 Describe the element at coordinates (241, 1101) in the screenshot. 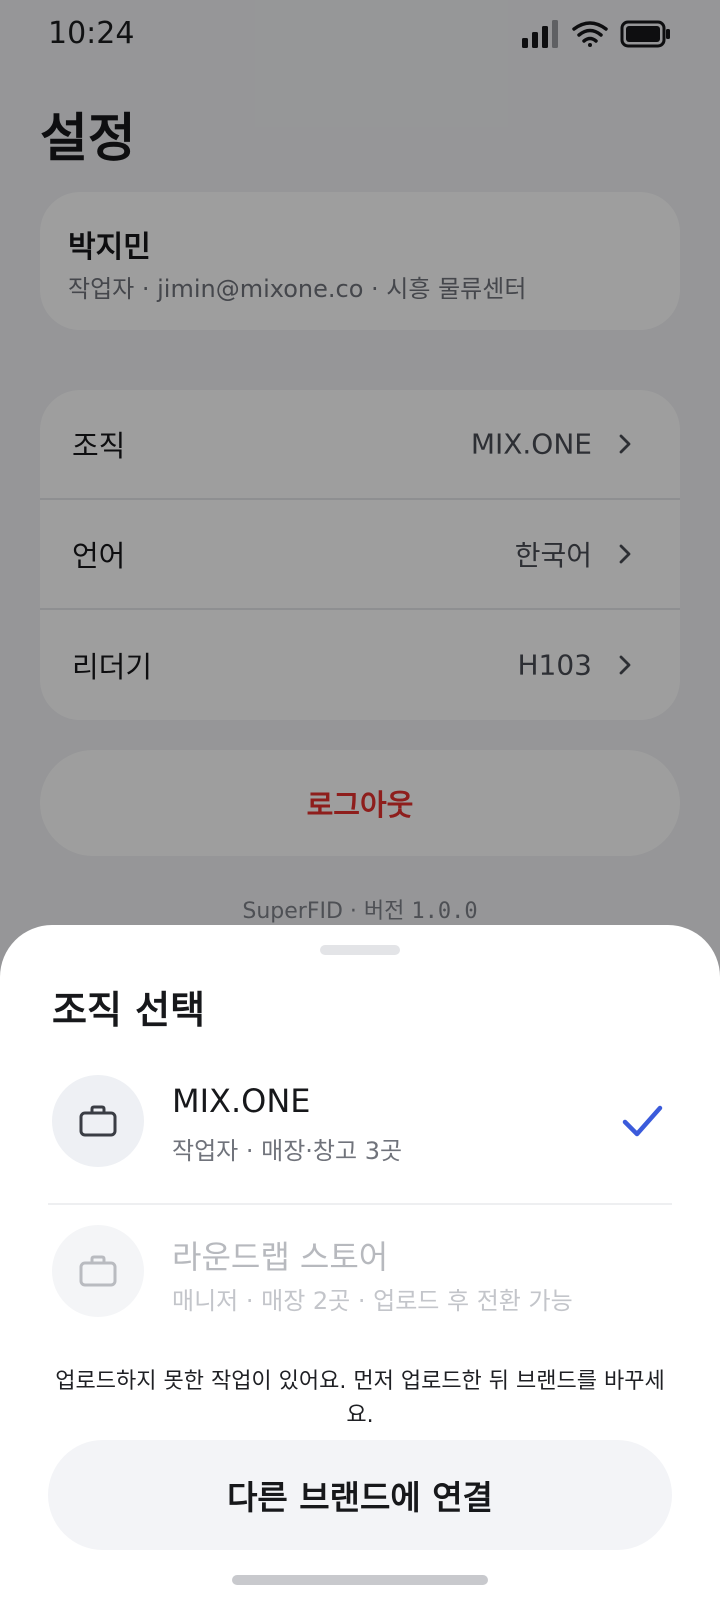

I see `org-name: MIX.ONE` at that location.